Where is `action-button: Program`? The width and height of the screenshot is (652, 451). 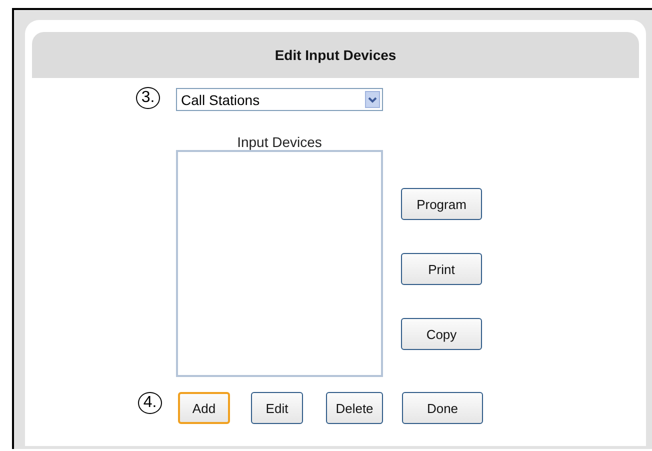 action-button: Program is located at coordinates (441, 204).